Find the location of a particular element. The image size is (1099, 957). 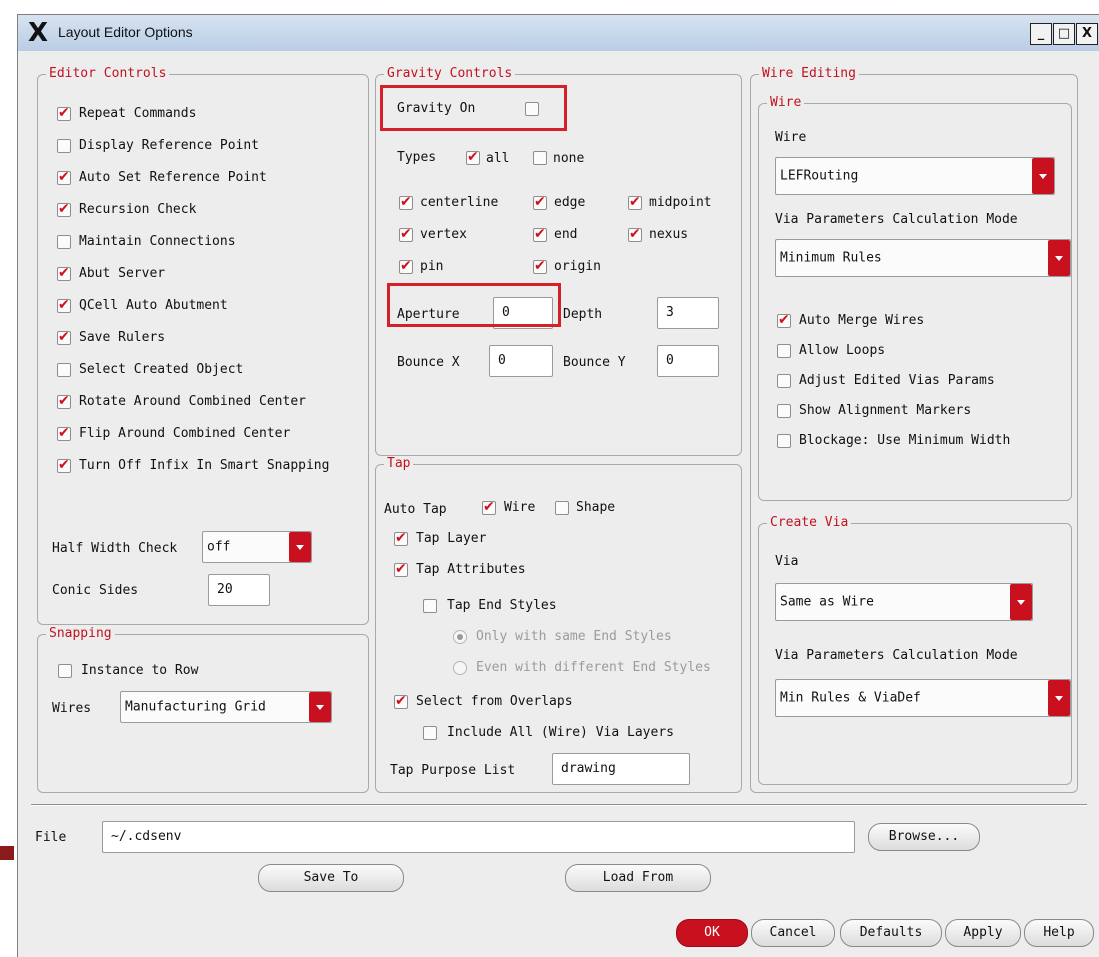

editor-controls-title: Editor Controls is located at coordinates (108, 74).